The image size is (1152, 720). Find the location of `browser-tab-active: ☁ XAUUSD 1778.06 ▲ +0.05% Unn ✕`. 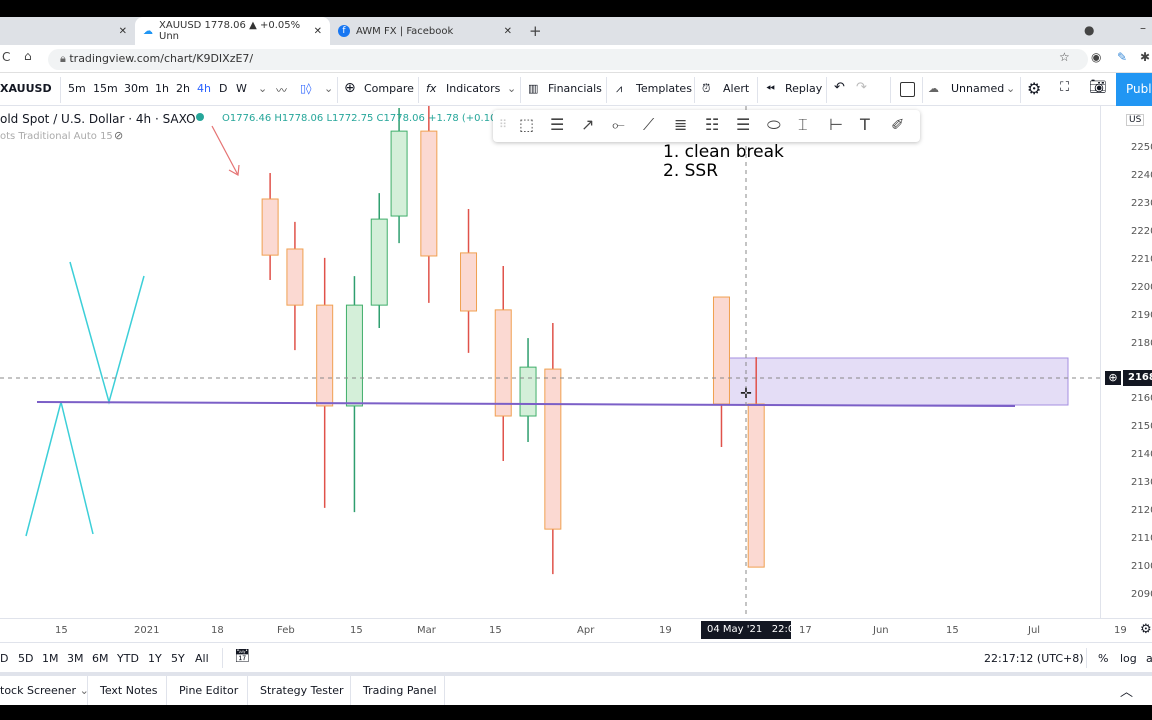

browser-tab-active: ☁ XAUUSD 1778.06 ▲ +0.05% Unn ✕ is located at coordinates (232, 31).